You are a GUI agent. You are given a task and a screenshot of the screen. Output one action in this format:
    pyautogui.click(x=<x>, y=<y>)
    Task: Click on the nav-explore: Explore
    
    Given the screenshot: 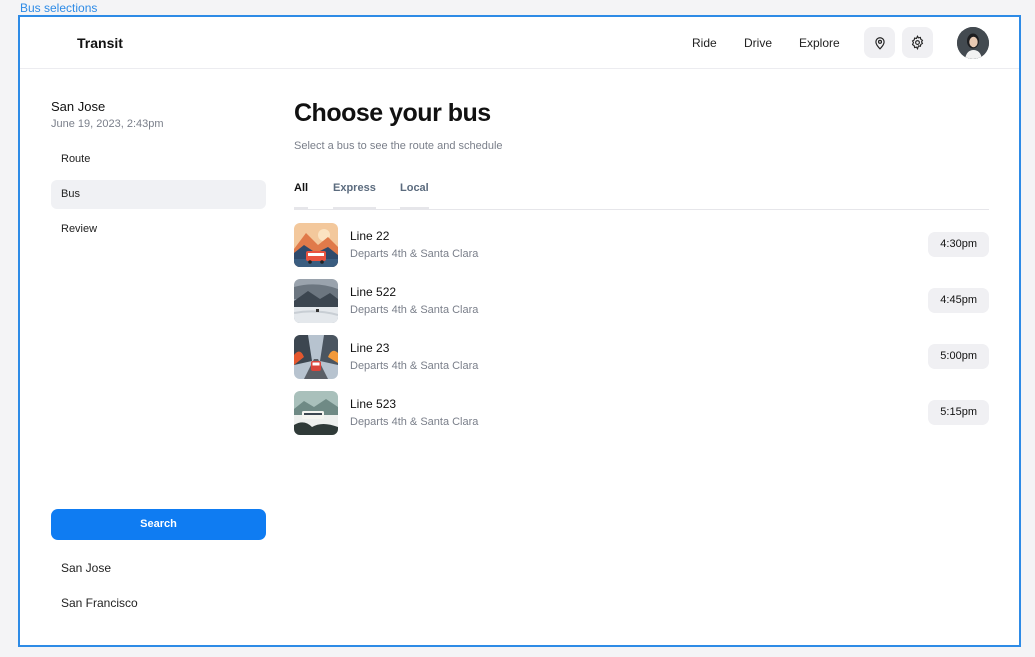 What is the action you would take?
    pyautogui.click(x=819, y=43)
    